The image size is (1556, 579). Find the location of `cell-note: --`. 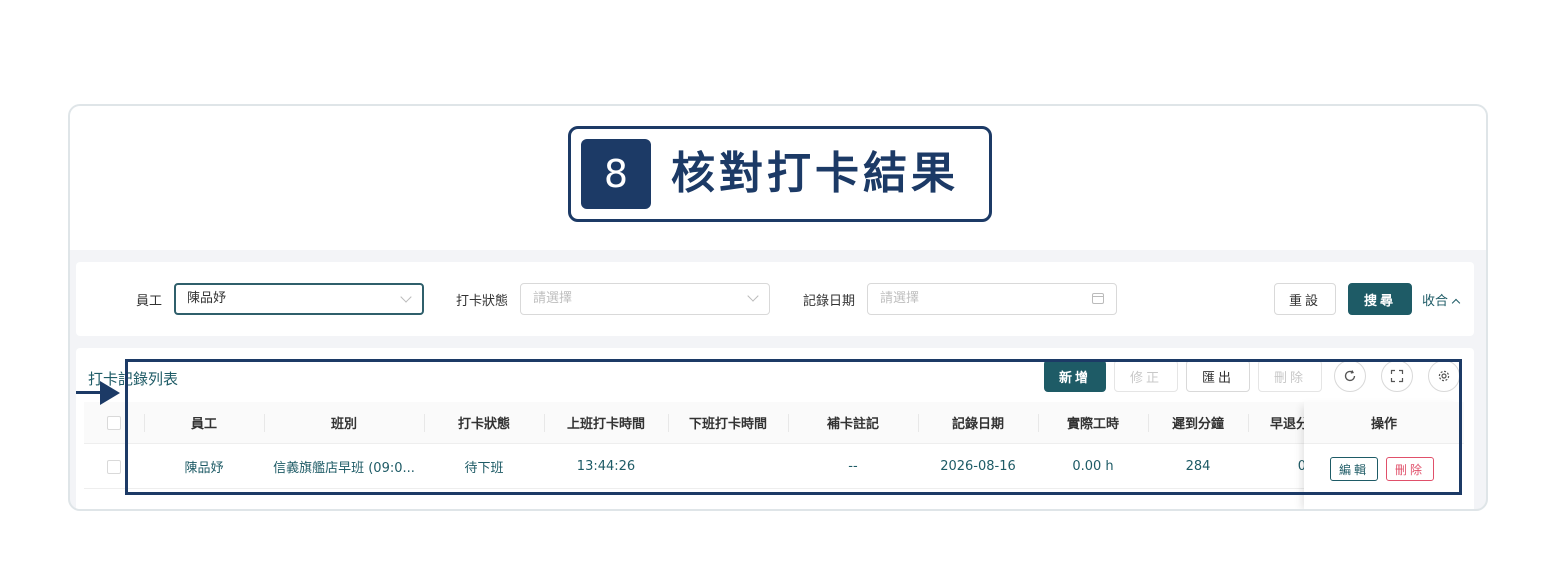

cell-note: -- is located at coordinates (853, 466).